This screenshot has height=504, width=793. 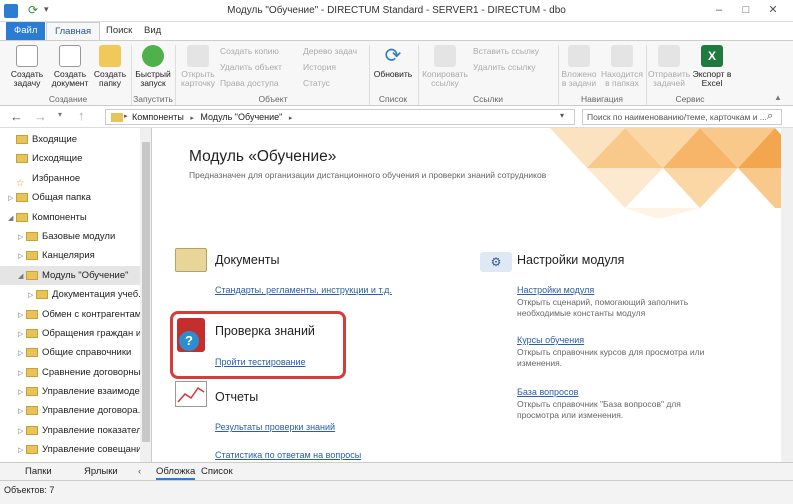 I want to click on search-icon: ⌕, so click(x=770, y=116).